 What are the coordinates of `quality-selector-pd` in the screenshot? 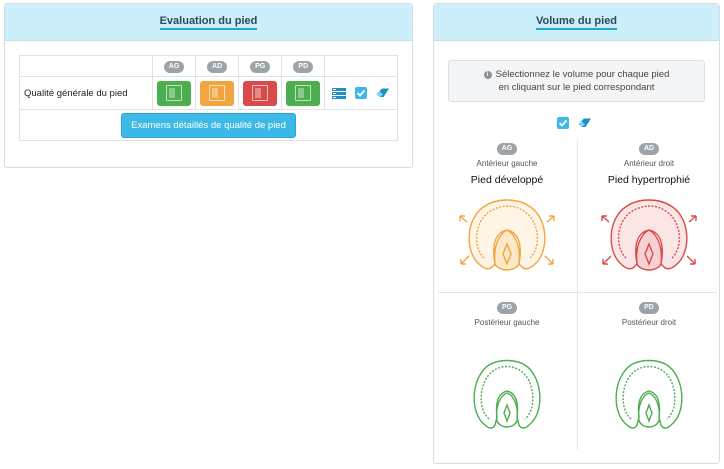 It's located at (303, 93).